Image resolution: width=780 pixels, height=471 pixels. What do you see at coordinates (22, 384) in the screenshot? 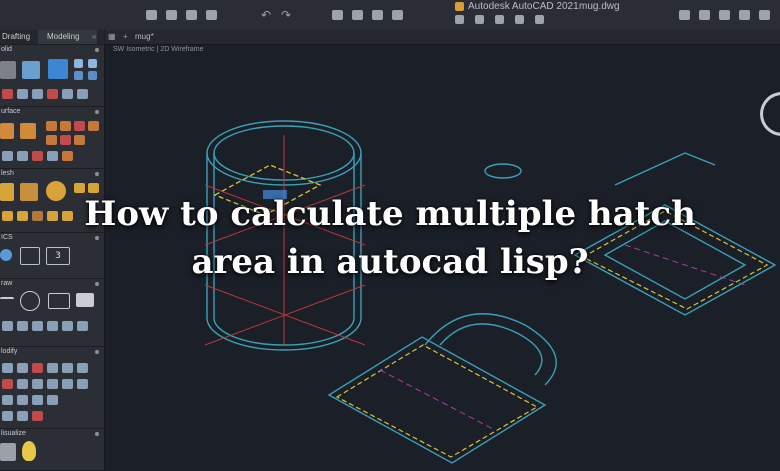
I see `stretch-icon` at bounding box center [22, 384].